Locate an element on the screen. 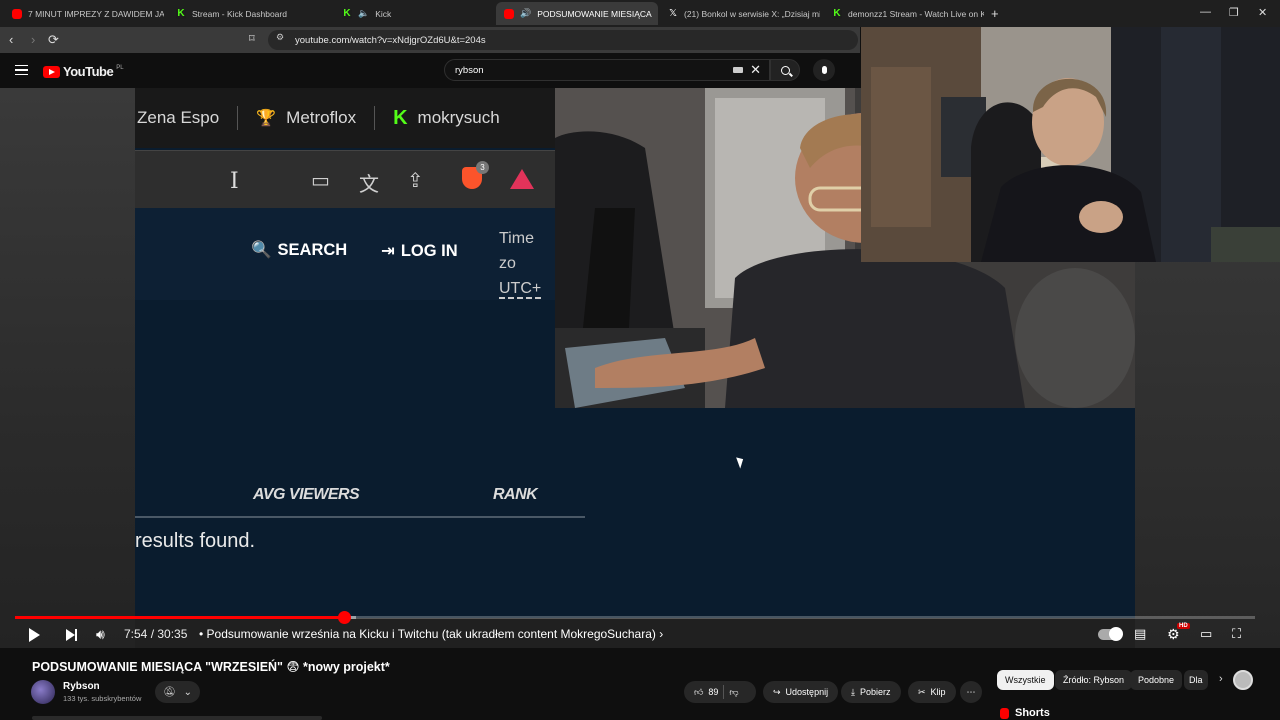  reload-icon: ⟳ is located at coordinates (53, 40).